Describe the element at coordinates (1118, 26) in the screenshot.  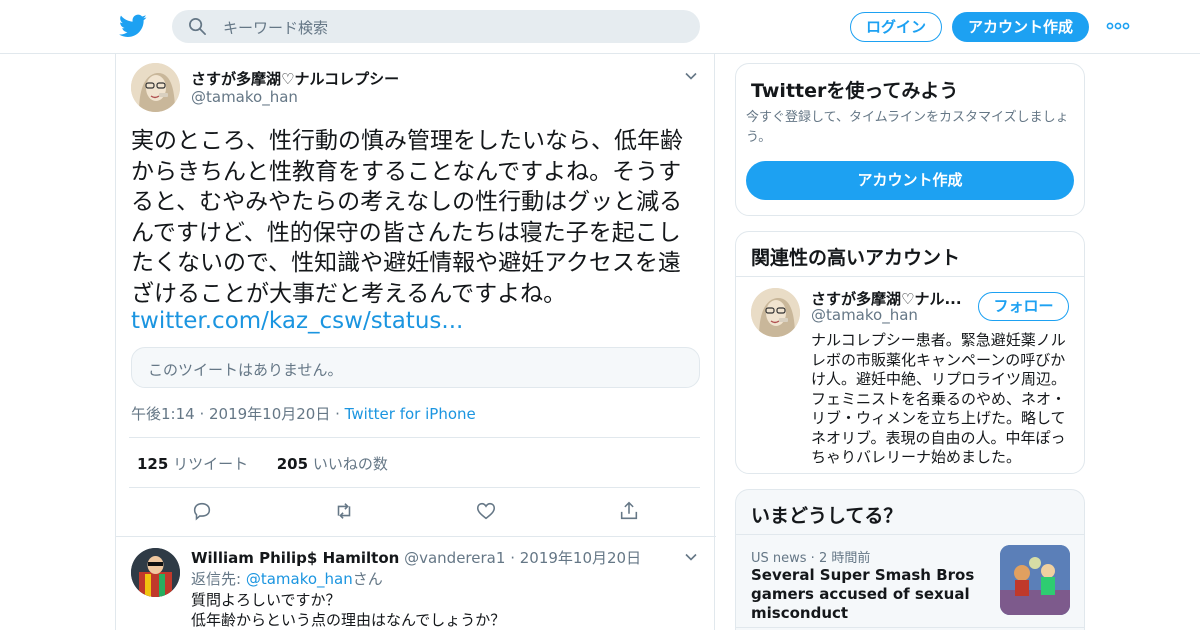
I see `more-dots-icon` at that location.